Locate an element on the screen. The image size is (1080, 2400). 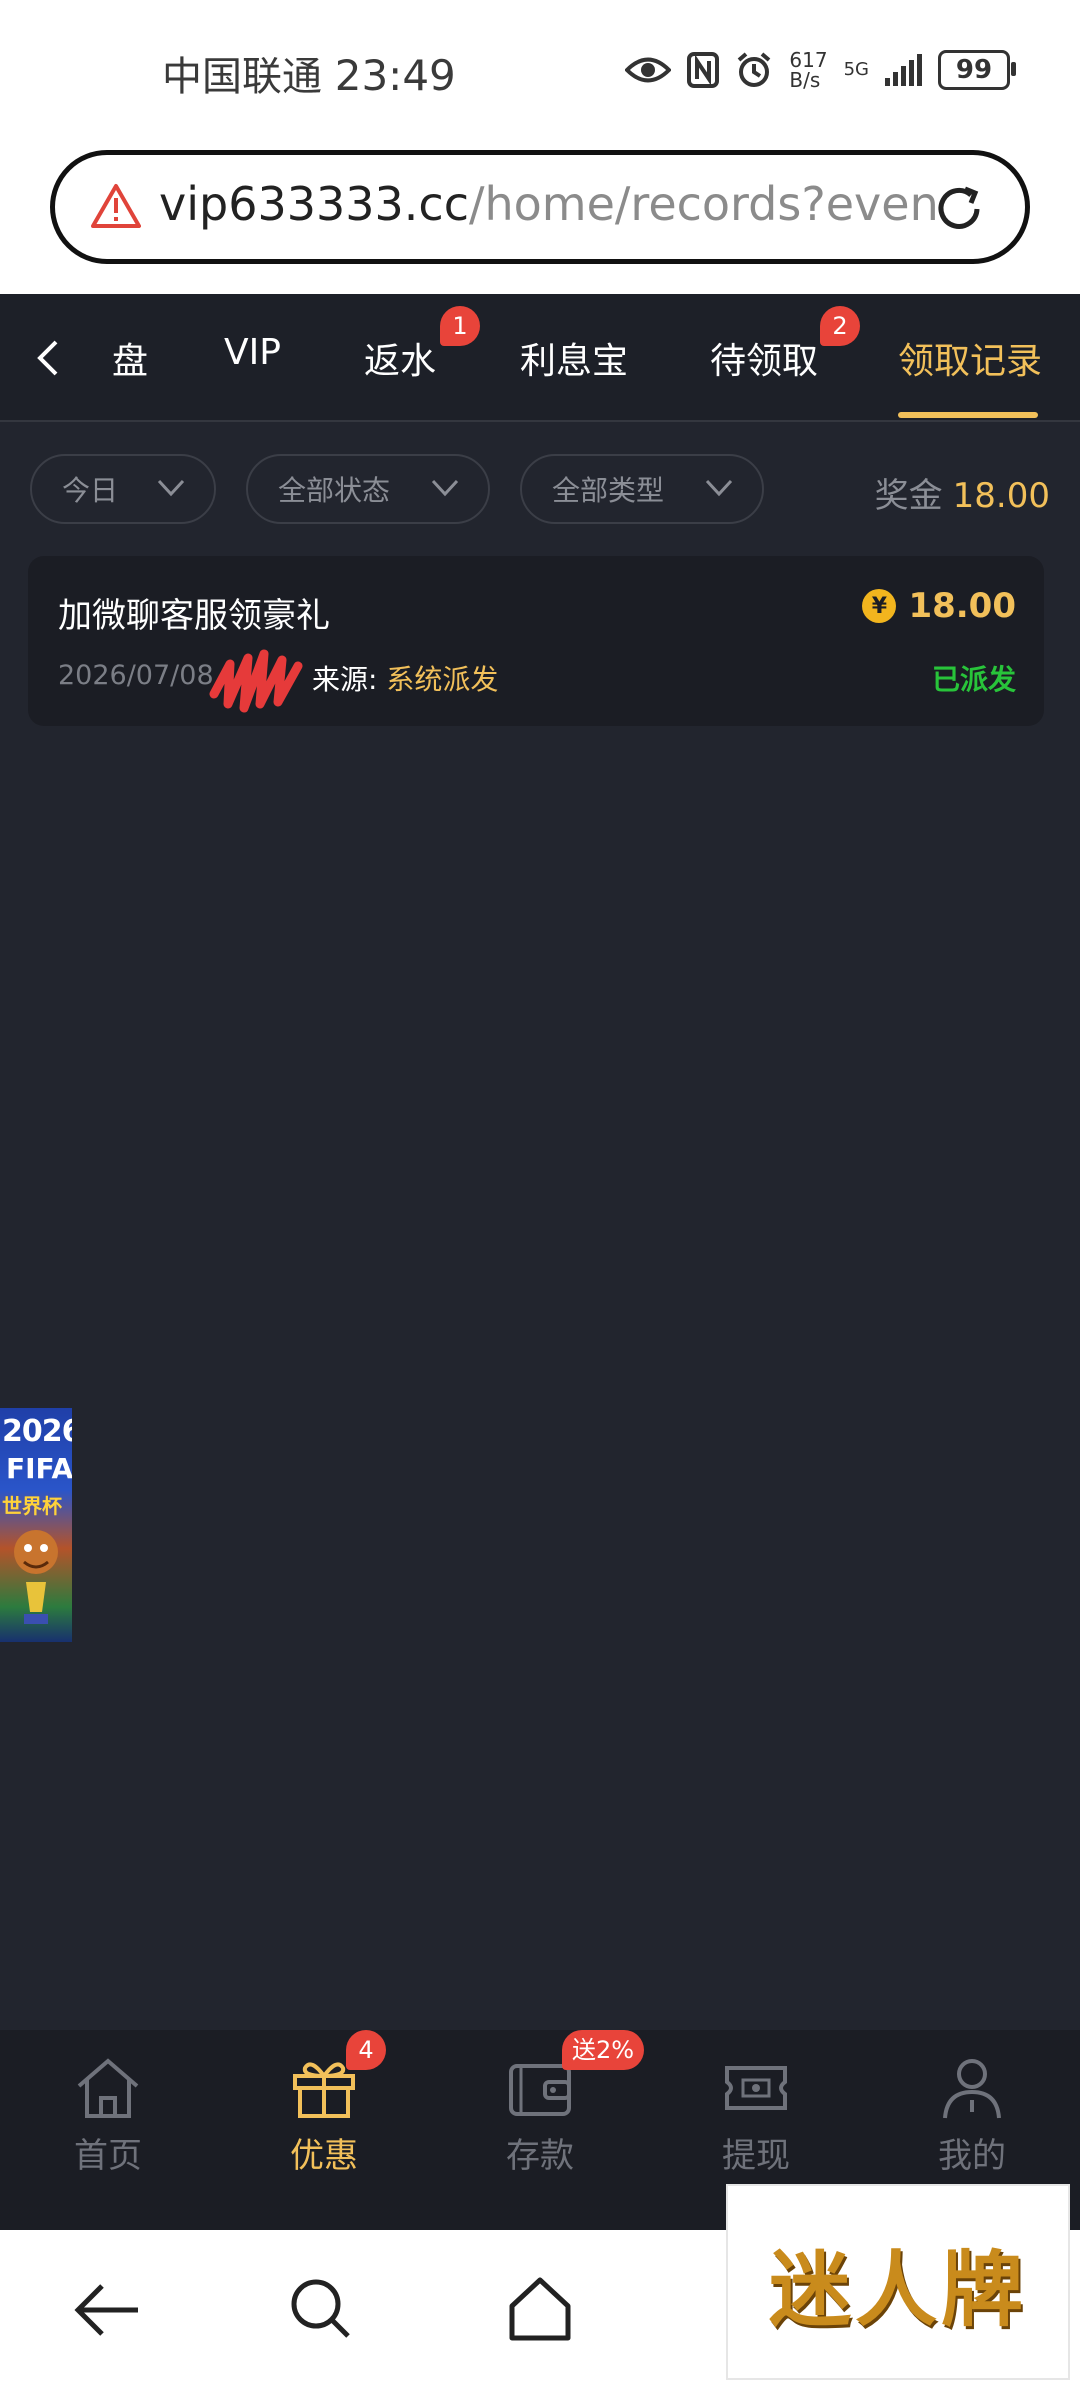
date-filter-value: 今日 is located at coordinates (90, 490).